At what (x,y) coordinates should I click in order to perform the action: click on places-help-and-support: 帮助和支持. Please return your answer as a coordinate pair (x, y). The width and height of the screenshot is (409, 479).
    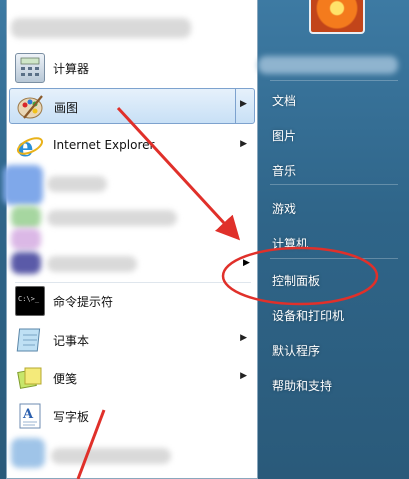
    Looking at the image, I should click on (302, 385).